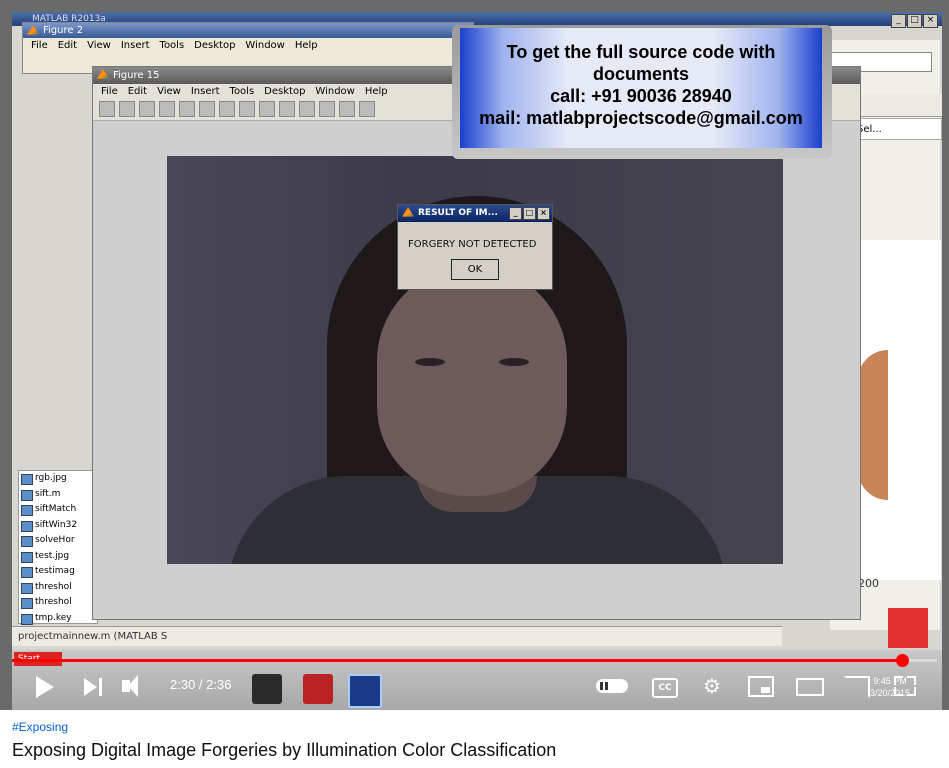 This screenshot has height=768, width=949. Describe the element at coordinates (606, 686) in the screenshot. I see `pause-bar-icon` at that location.